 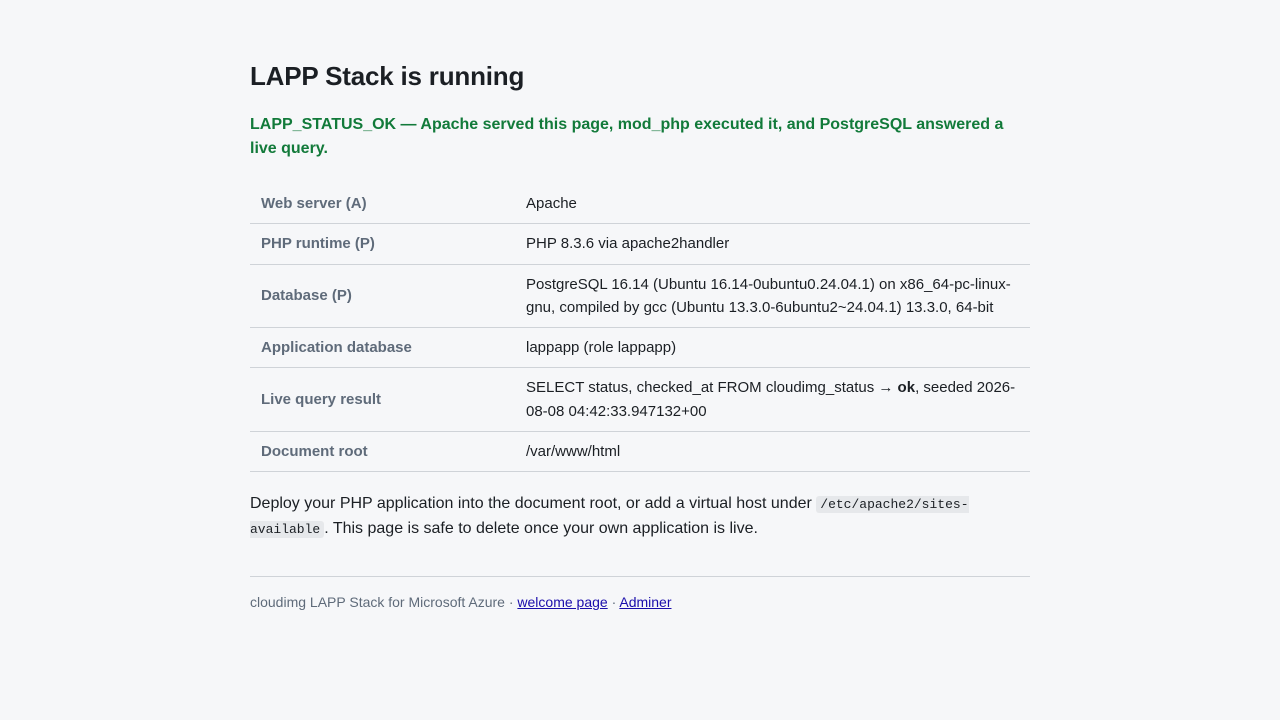 What do you see at coordinates (772, 348) in the screenshot?
I see `row-value: lappapp (role lappapp)` at bounding box center [772, 348].